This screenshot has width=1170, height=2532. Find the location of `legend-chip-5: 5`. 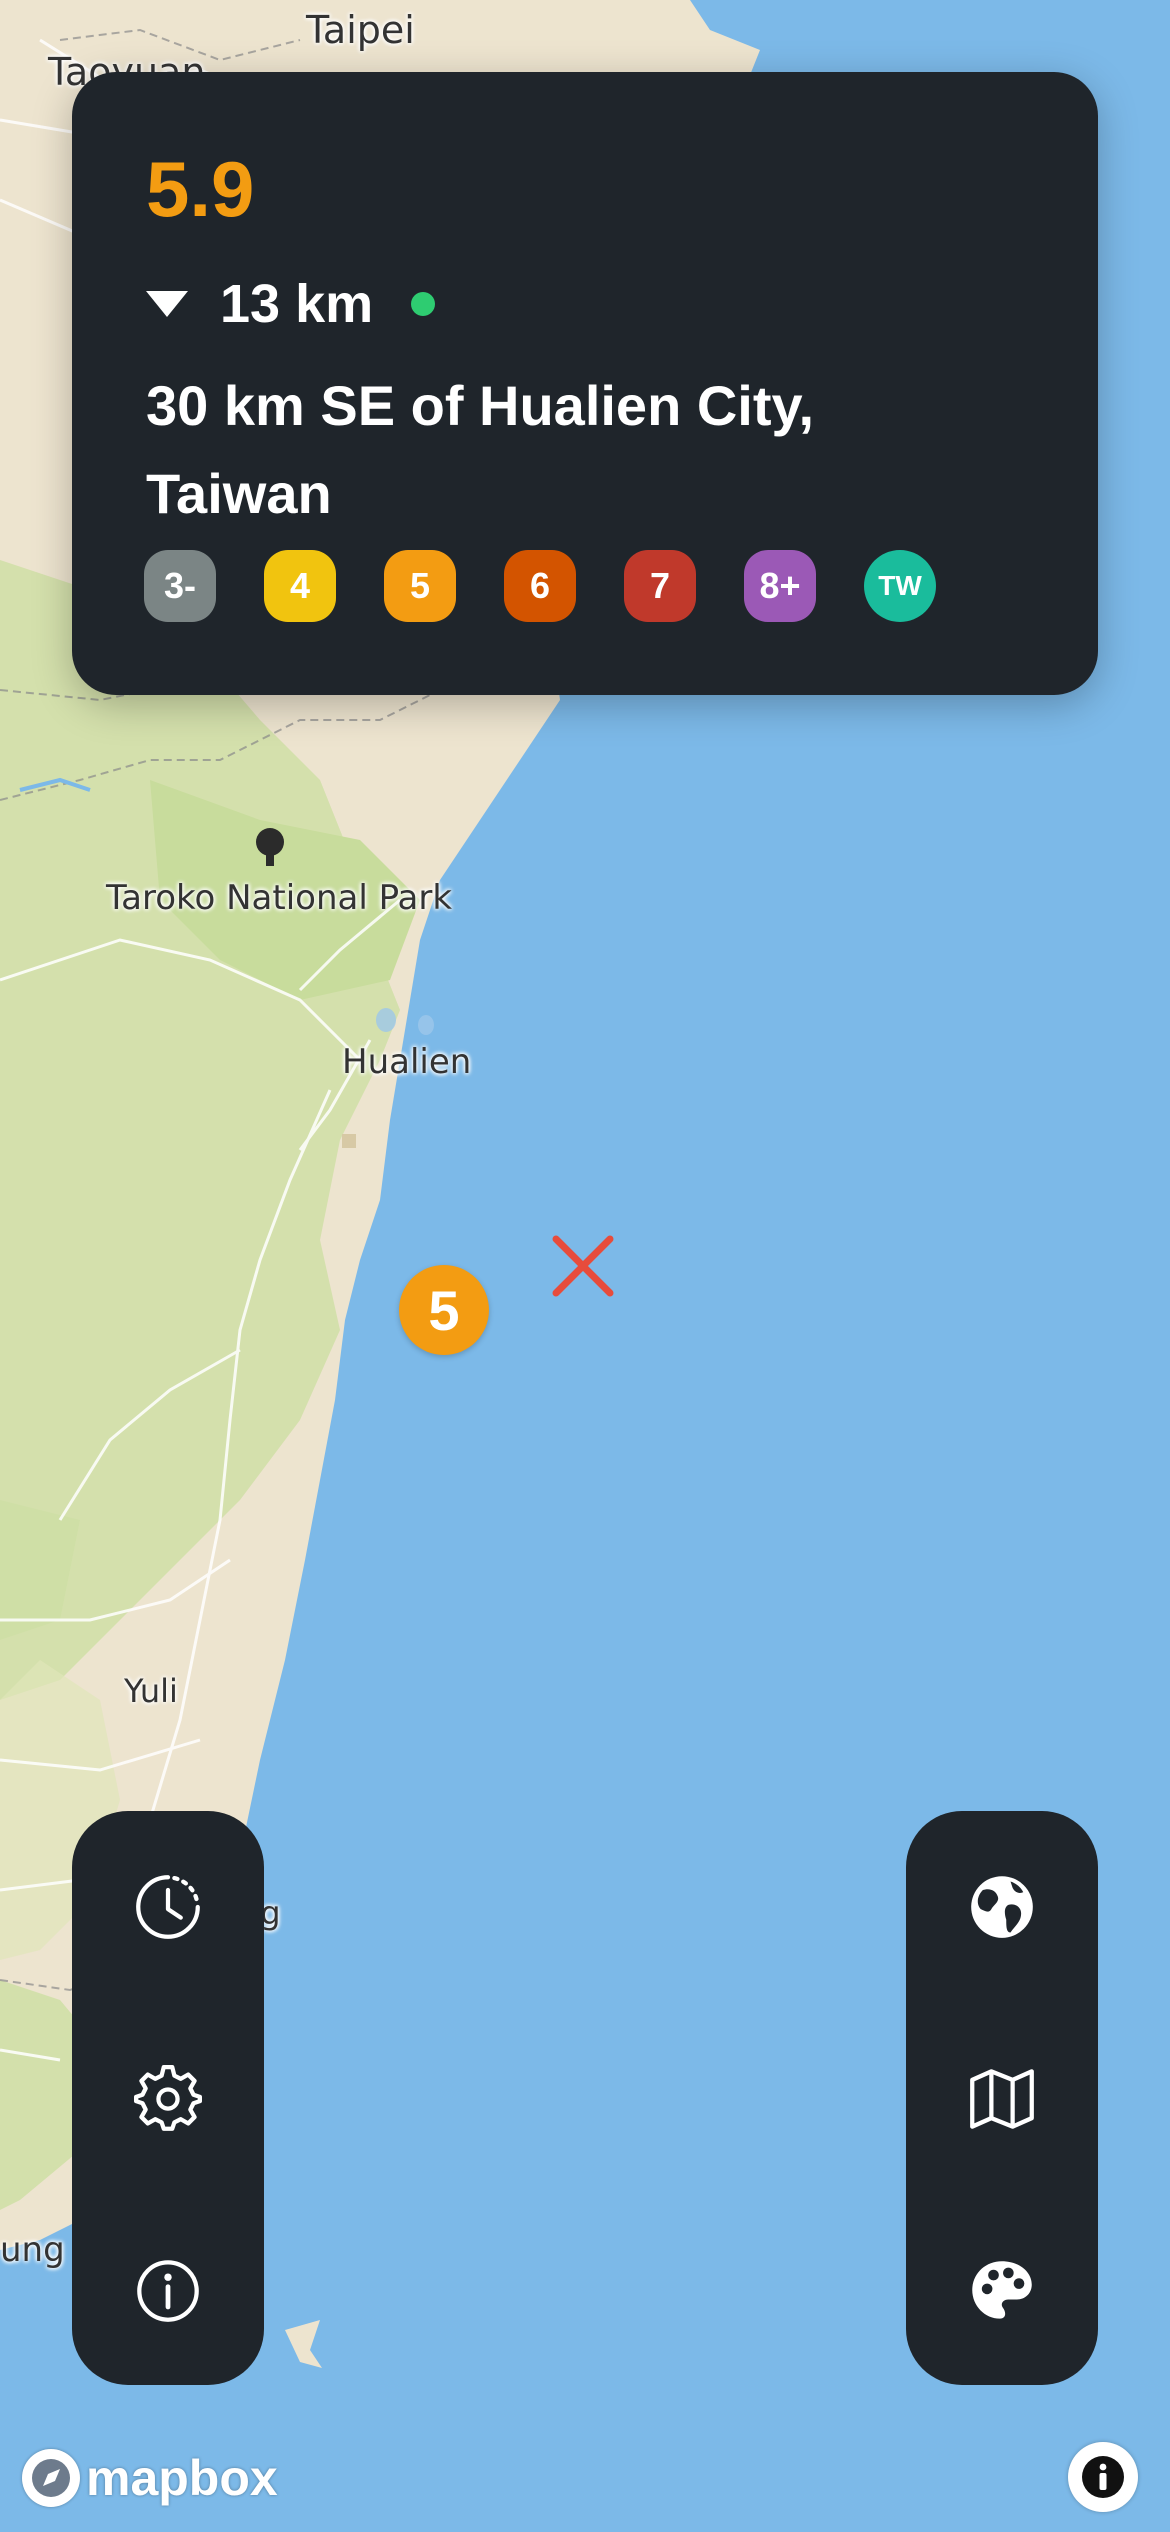

legend-chip-5: 5 is located at coordinates (420, 586).